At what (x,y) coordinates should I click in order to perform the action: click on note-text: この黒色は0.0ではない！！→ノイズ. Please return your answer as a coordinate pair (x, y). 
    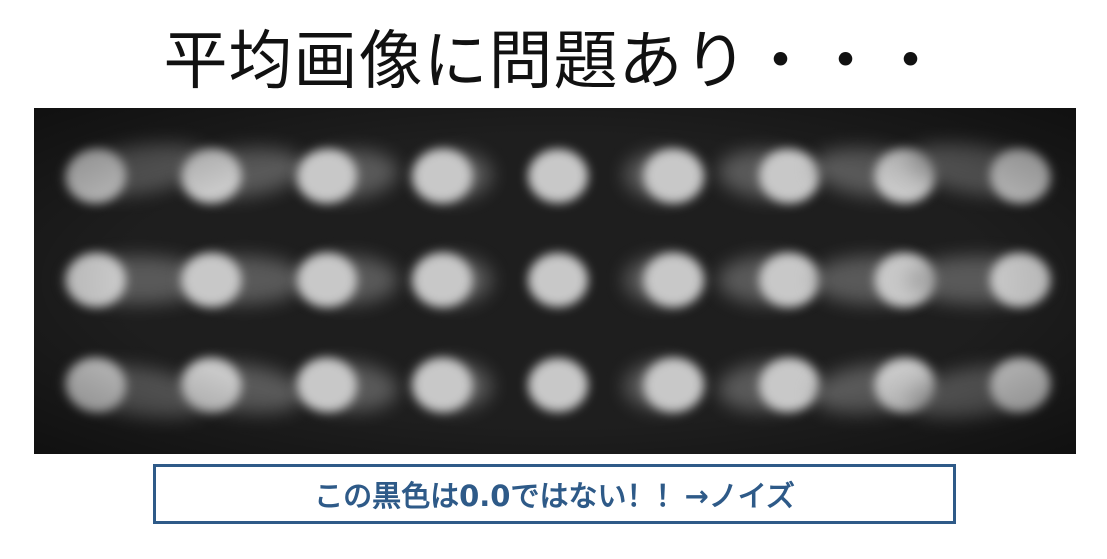
    Looking at the image, I should click on (554, 496).